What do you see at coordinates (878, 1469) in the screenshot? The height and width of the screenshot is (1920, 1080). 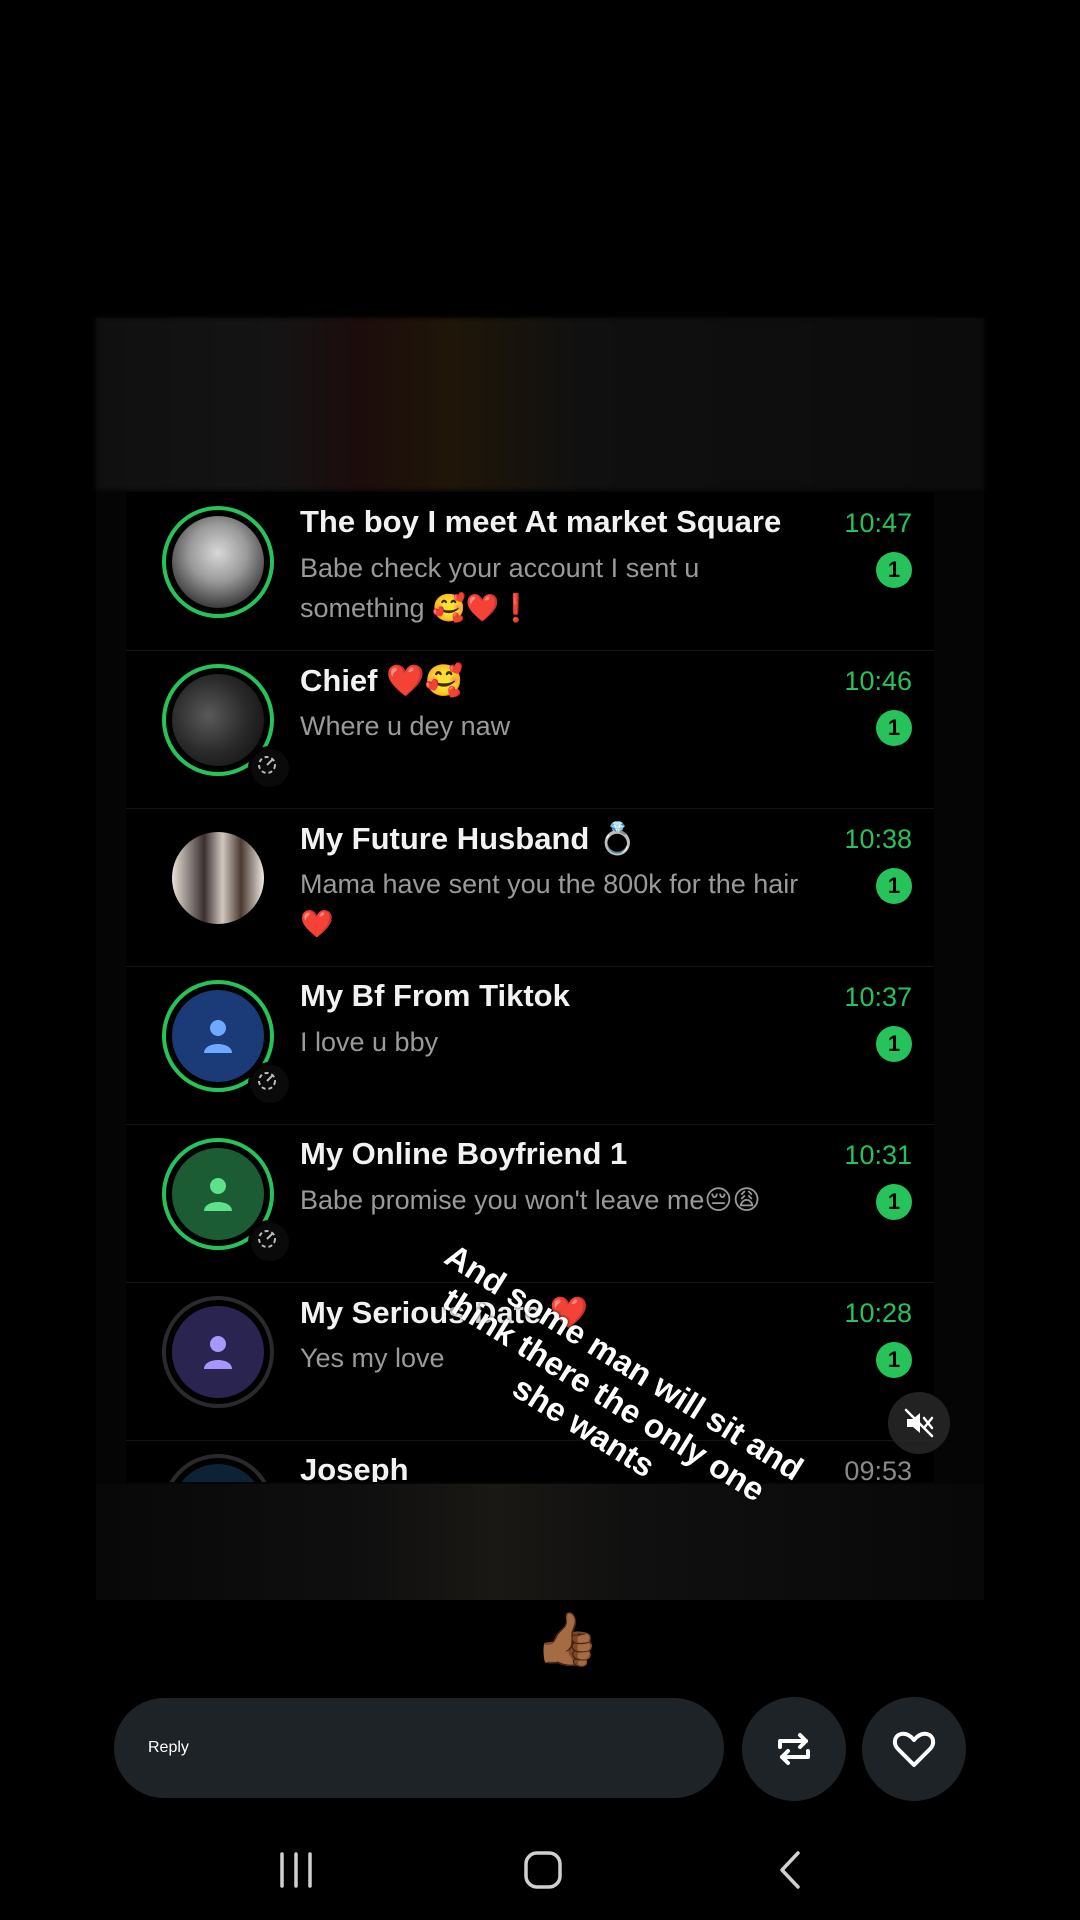 I see `chat-time: 09:53` at bounding box center [878, 1469].